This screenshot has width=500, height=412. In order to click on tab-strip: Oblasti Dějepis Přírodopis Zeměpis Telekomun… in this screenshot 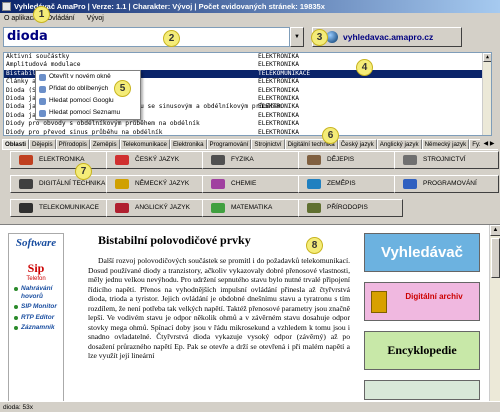, I will do `click(250, 144)`.